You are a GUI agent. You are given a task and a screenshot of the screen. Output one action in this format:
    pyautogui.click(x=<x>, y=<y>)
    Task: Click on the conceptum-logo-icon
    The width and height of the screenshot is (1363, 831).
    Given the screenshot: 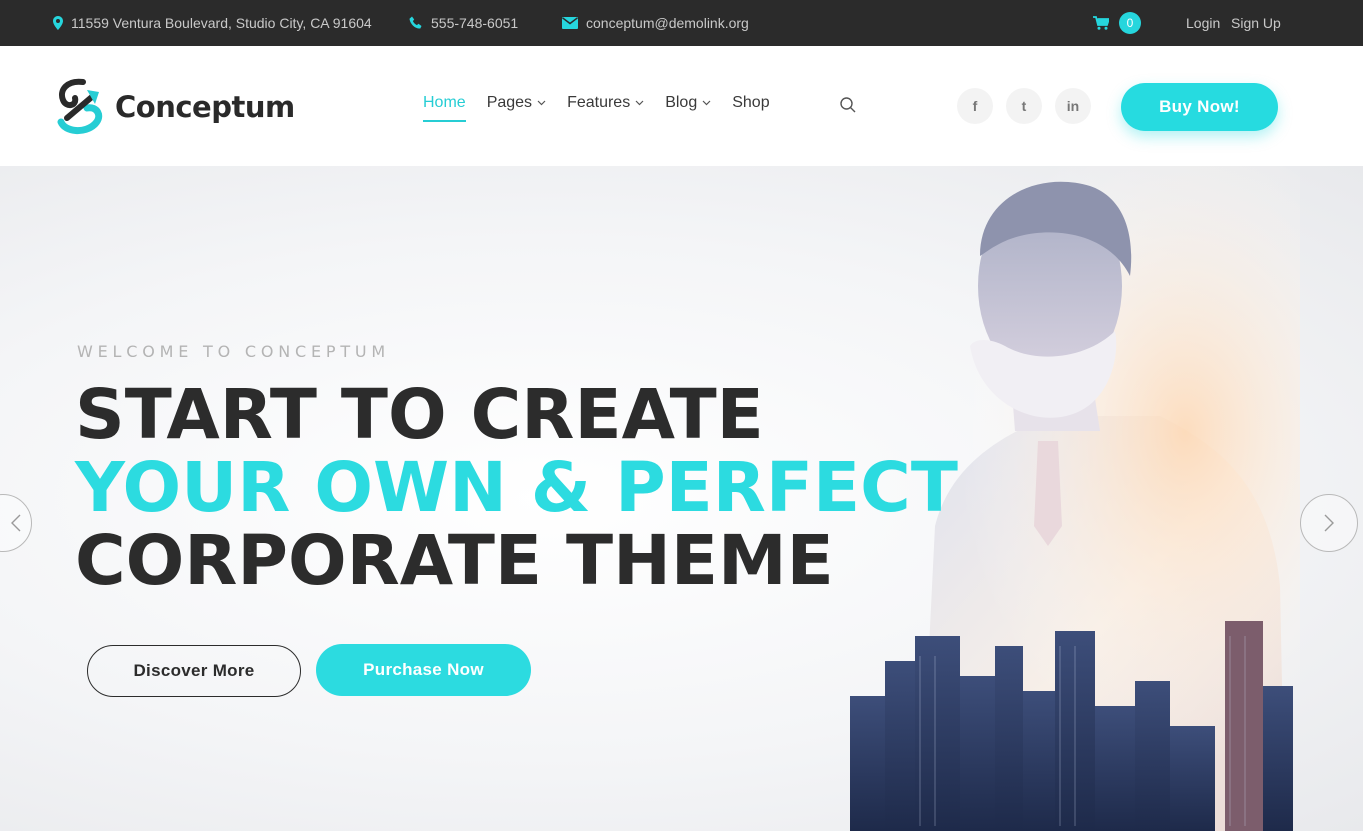 What is the action you would take?
    pyautogui.click(x=80, y=106)
    